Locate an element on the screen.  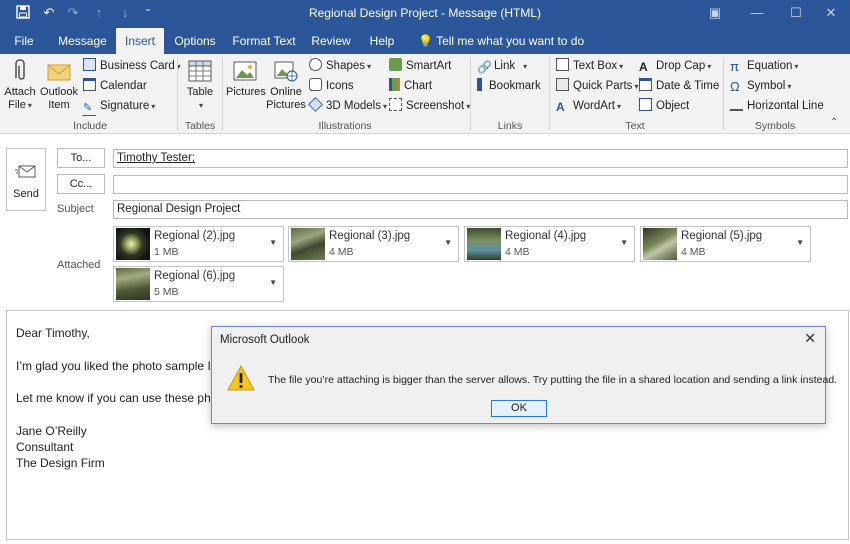
online-pictures-icon is located at coordinates (286, 71).